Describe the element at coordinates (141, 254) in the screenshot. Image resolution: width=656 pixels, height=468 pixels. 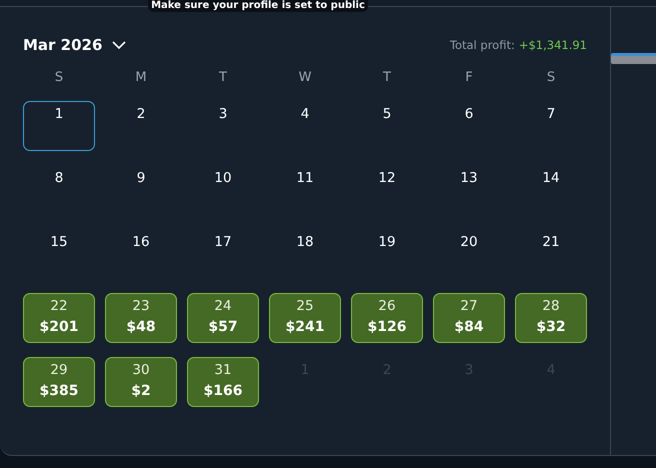
I see `day-cell: 16` at that location.